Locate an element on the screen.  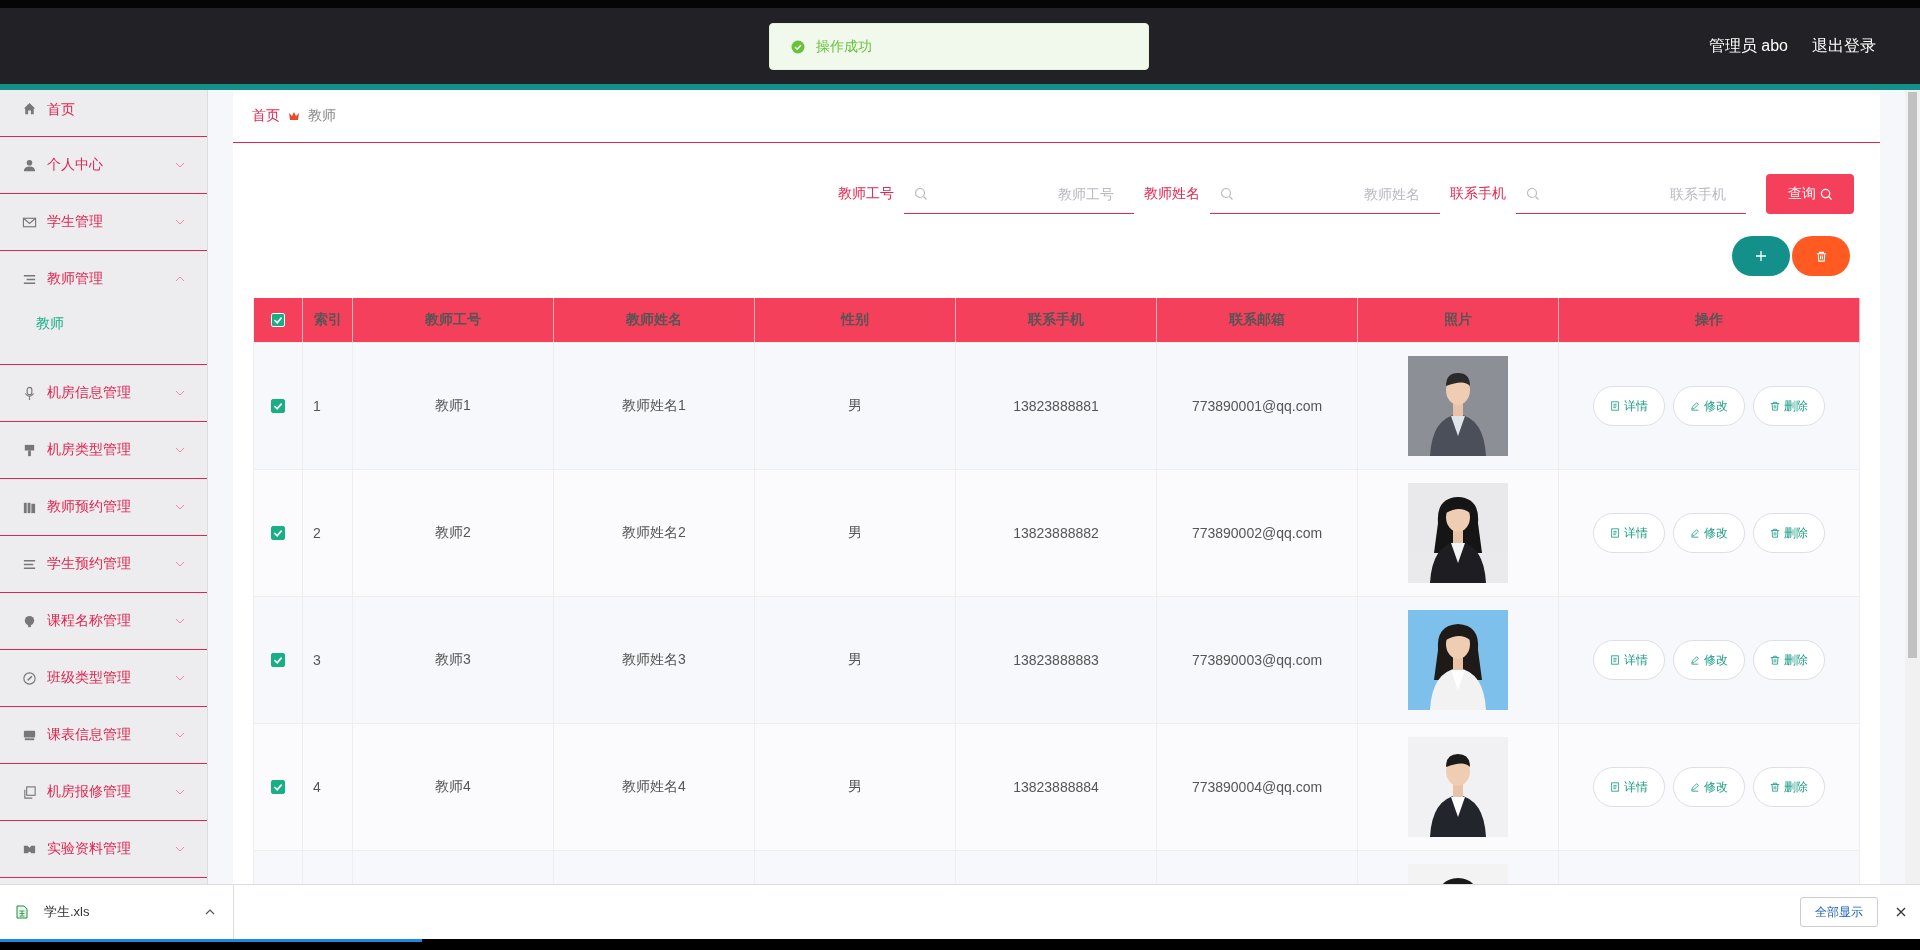
add-button is located at coordinates (1761, 256).